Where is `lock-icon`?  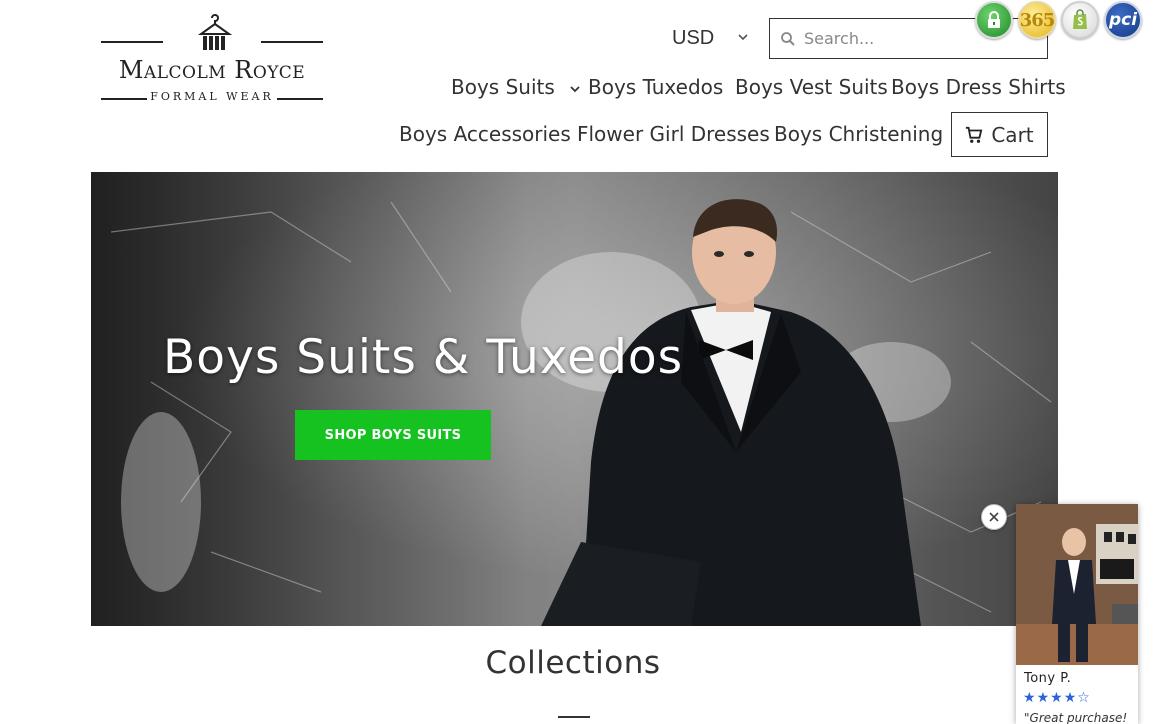
lock-icon is located at coordinates (994, 19).